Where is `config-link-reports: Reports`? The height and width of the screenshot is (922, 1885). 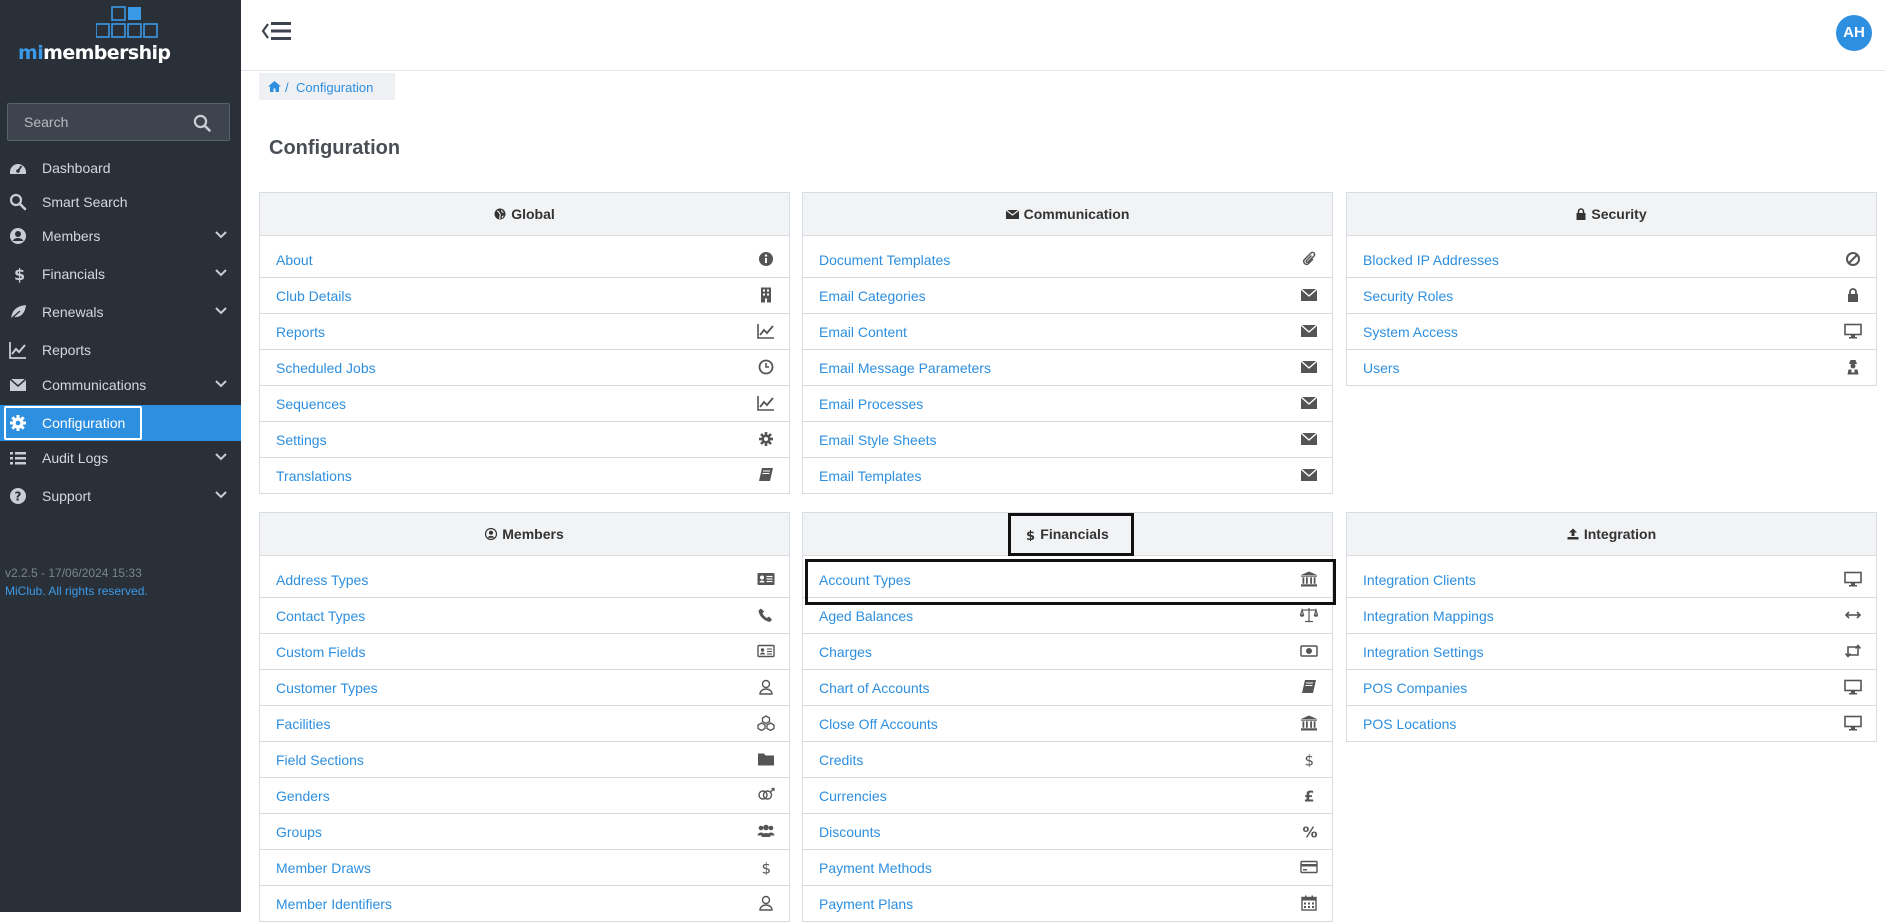
config-link-reports: Reports is located at coordinates (524, 332).